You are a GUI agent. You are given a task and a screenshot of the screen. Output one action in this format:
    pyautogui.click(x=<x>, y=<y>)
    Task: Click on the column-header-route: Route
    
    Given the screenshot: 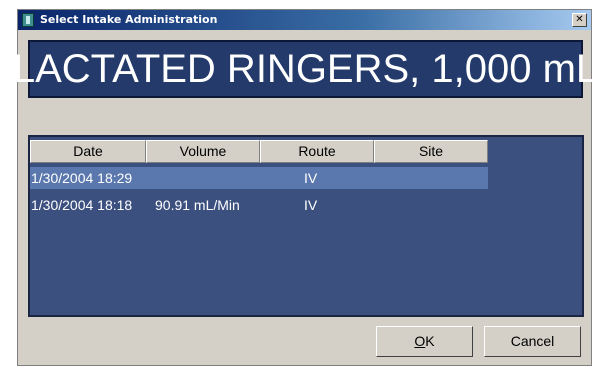 What is the action you would take?
    pyautogui.click(x=317, y=151)
    